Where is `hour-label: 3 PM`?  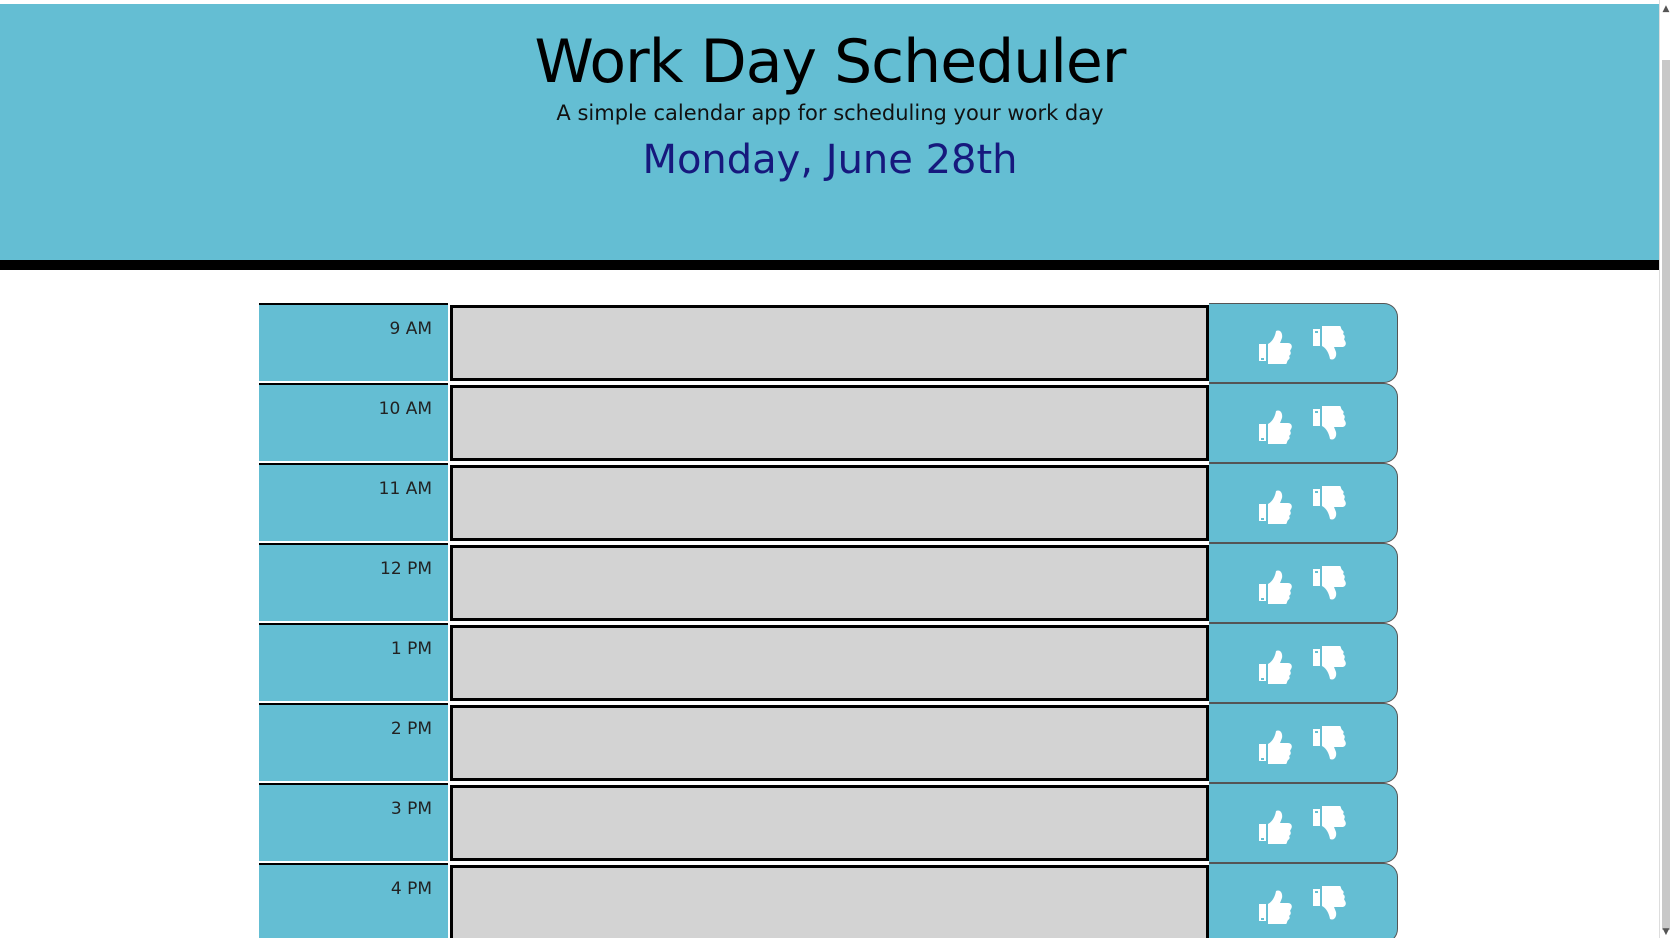
hour-label: 3 PM is located at coordinates (411, 809).